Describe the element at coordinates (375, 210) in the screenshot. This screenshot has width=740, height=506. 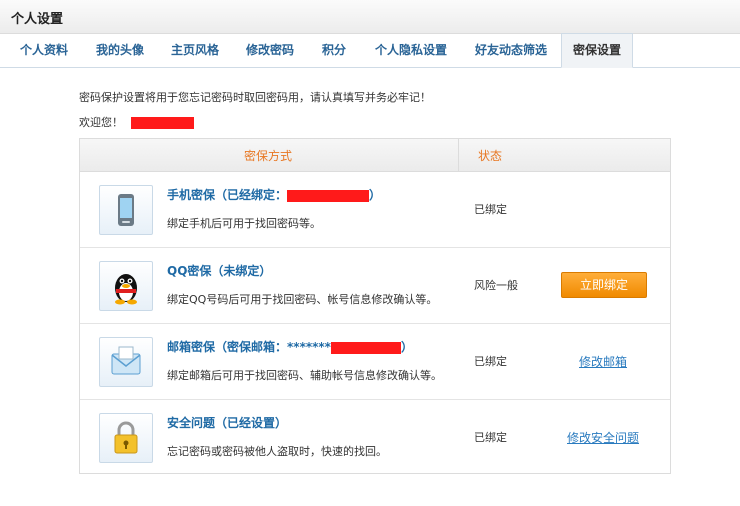
I see `table-row-phone: 手机密保（已经绑定： ） 绑定手机后可用于找回密码等。 已绑定` at that location.